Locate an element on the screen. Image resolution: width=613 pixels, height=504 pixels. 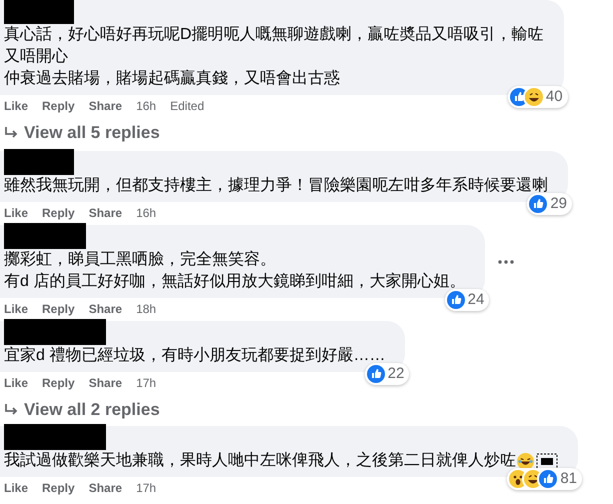
more-options-icon is located at coordinates (506, 261).